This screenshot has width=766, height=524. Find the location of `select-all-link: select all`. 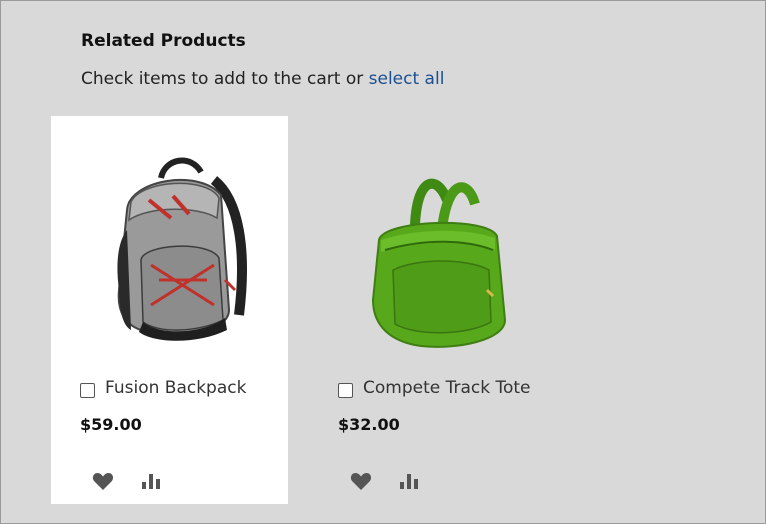

select-all-link: select all is located at coordinates (407, 79).